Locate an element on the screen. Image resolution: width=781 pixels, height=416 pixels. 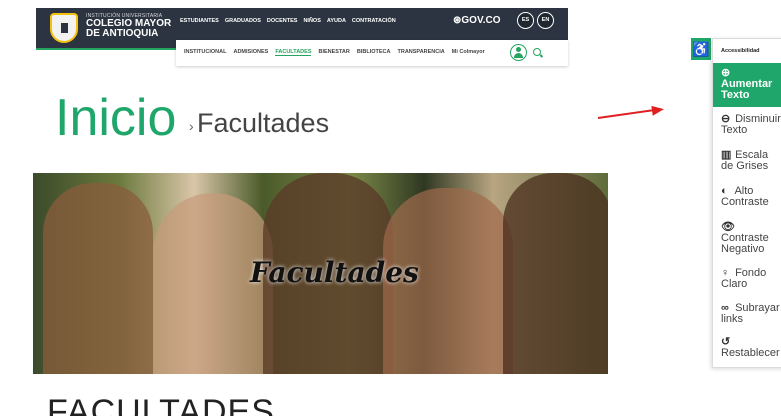
option-label-line2: de Grises is located at coordinates (745, 166).